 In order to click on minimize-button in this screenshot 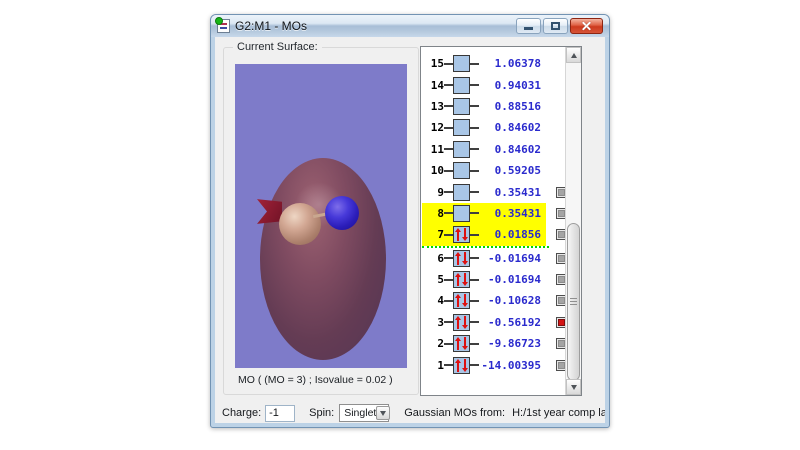, I will do `click(528, 26)`.